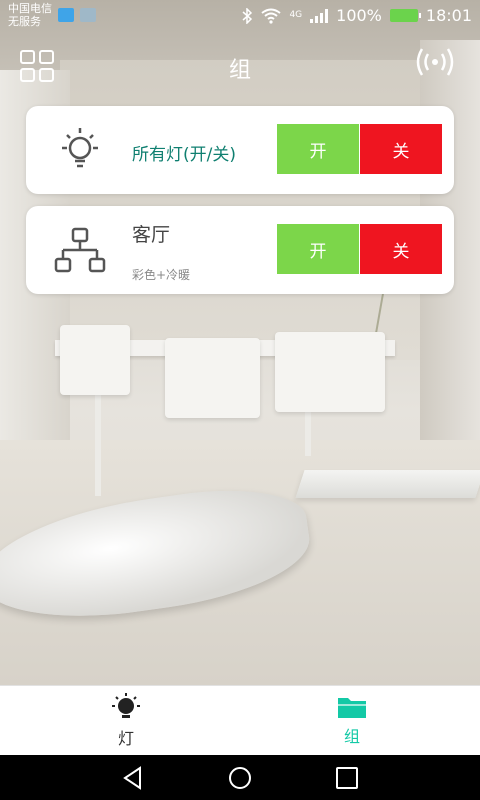 The image size is (480, 800). I want to click on network-type-label: 4G, so click(296, 15).